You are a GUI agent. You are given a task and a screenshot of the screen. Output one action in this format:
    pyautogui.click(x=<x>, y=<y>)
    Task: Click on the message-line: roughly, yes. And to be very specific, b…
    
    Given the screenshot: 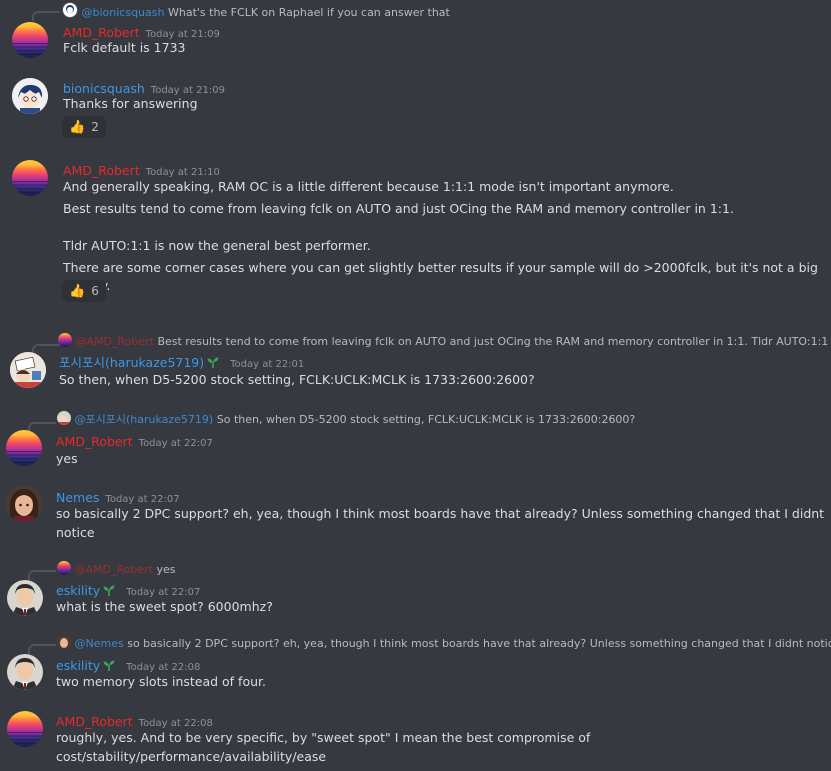 What is the action you would take?
    pyautogui.click(x=323, y=737)
    